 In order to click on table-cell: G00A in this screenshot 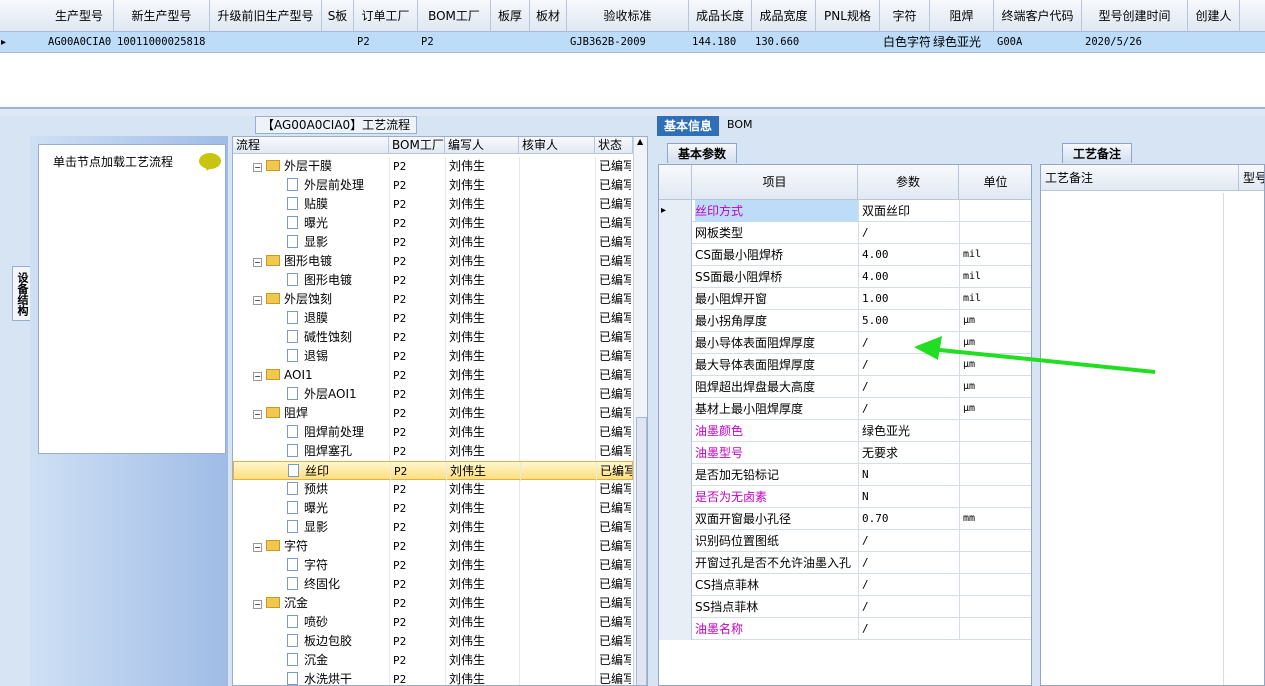, I will do `click(1038, 42)`.